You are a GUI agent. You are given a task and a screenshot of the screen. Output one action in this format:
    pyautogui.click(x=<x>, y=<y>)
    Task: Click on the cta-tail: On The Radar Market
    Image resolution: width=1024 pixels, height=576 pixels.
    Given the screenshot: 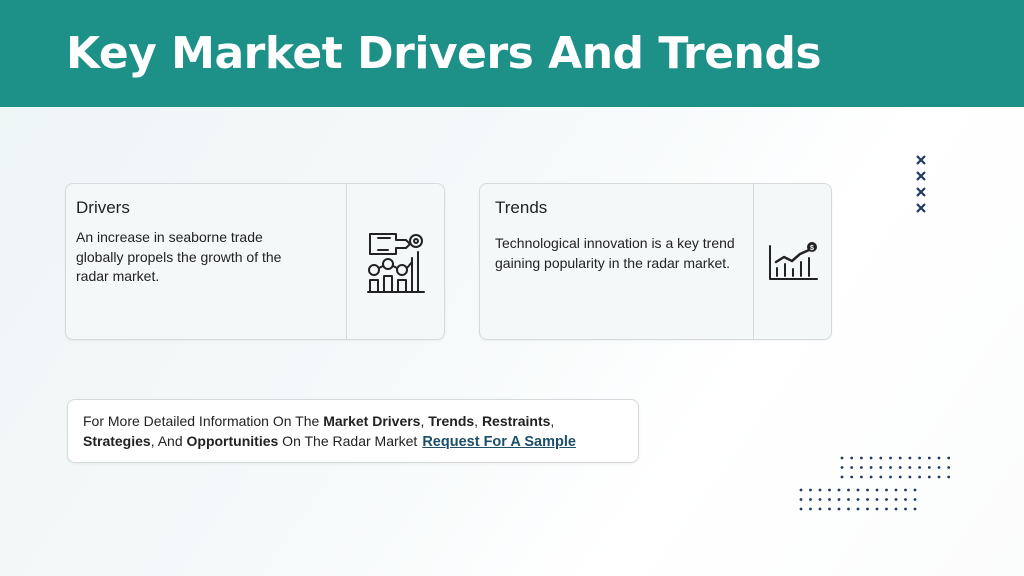 What is the action you would take?
    pyautogui.click(x=348, y=441)
    